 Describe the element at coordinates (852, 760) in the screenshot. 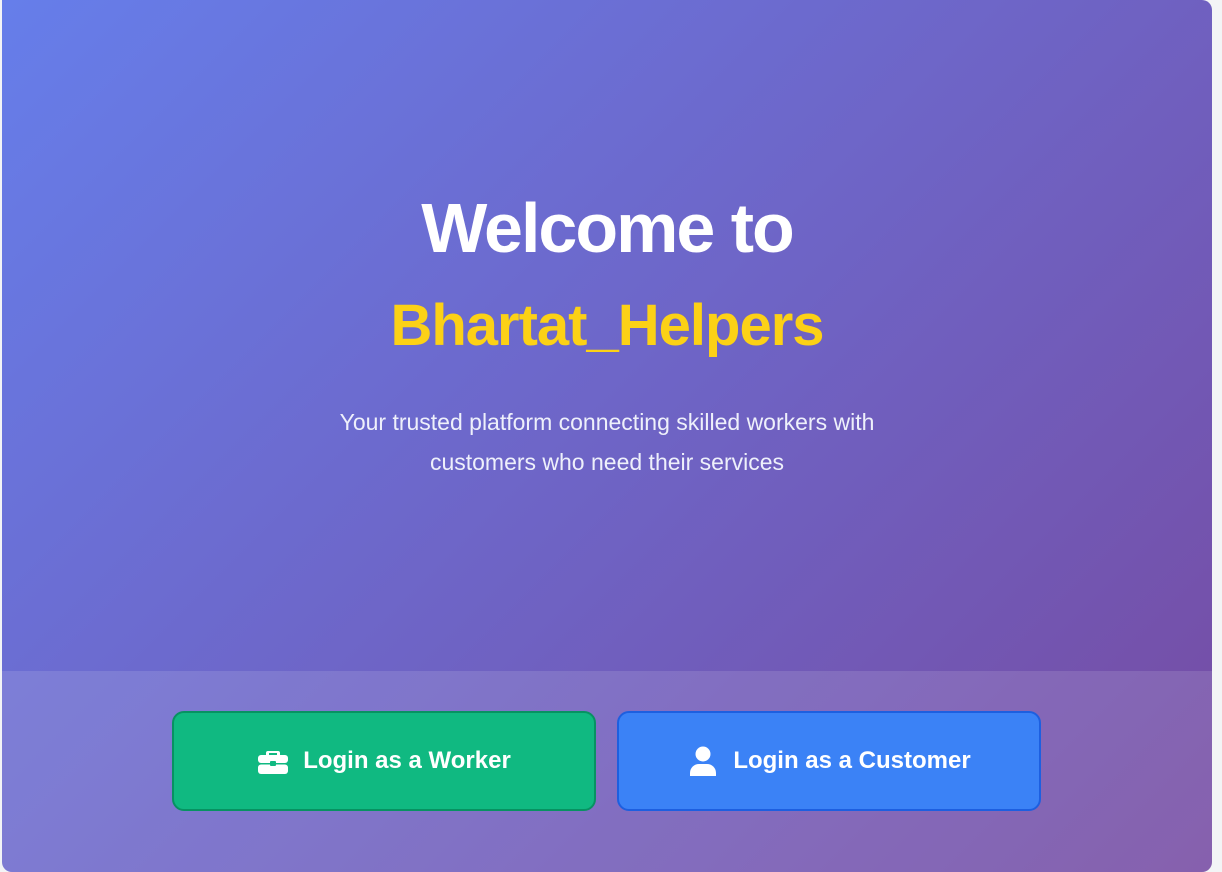

I see `login-customer-label: Login as a Customer` at that location.